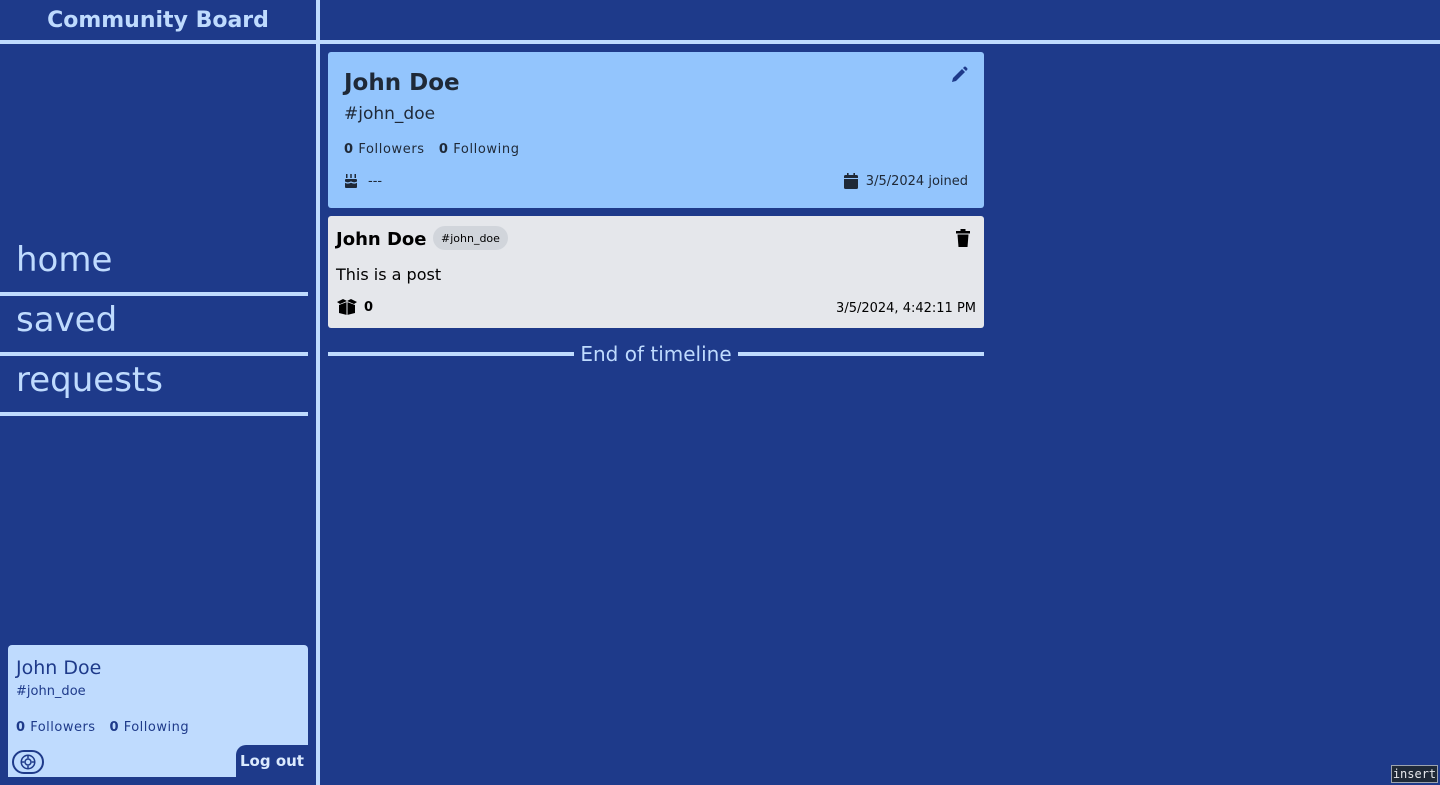  What do you see at coordinates (102, 727) in the screenshot?
I see `current-user-stats: 0 Followers 0 Following` at bounding box center [102, 727].